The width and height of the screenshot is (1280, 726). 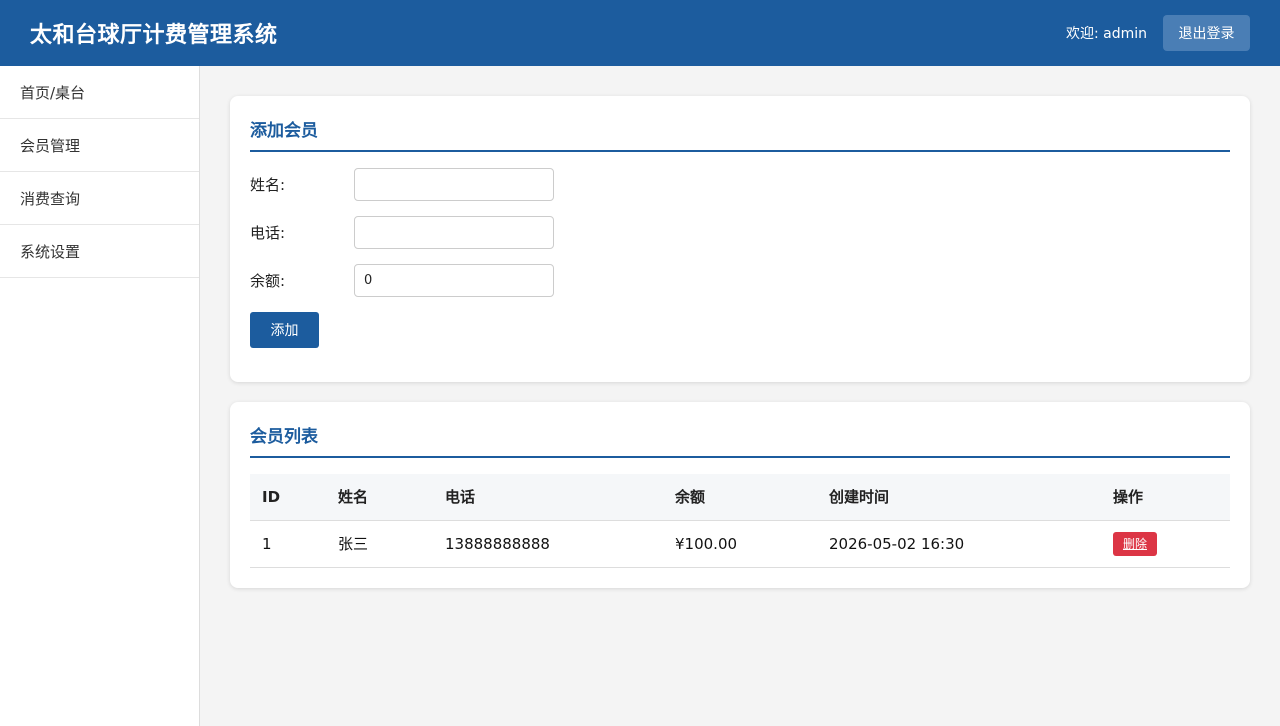 I want to click on app-title: 太和台球厅计费管理系统, so click(x=154, y=35).